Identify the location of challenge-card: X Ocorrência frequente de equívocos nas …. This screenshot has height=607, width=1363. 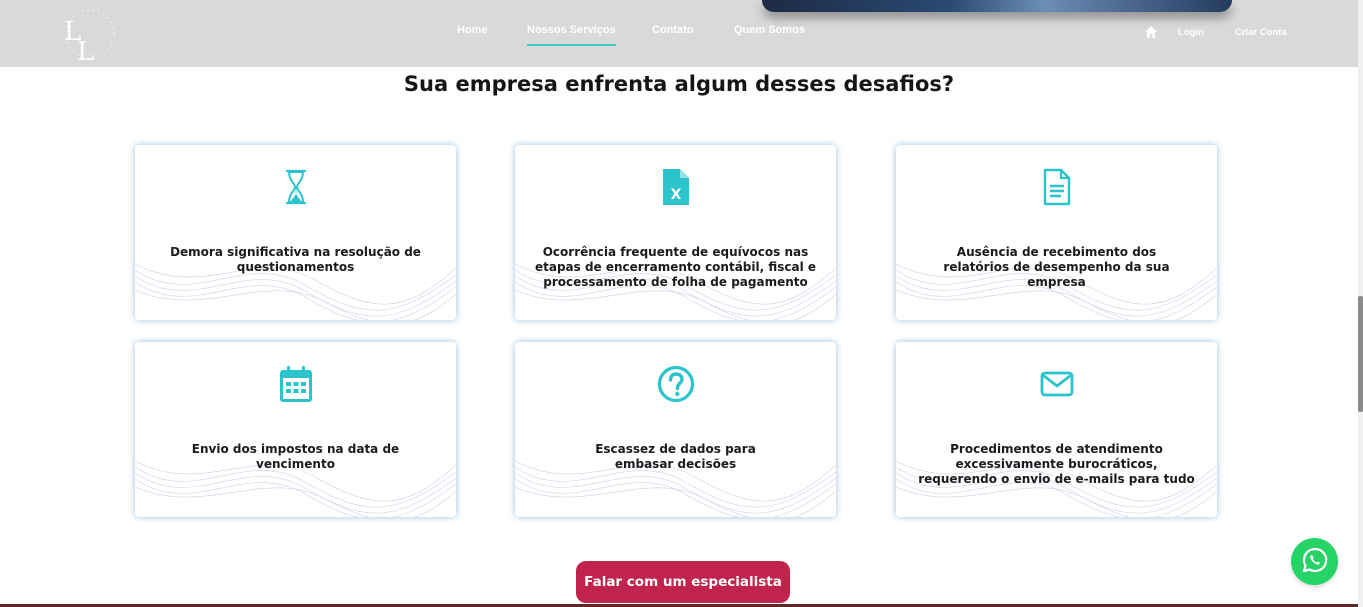
(675, 232).